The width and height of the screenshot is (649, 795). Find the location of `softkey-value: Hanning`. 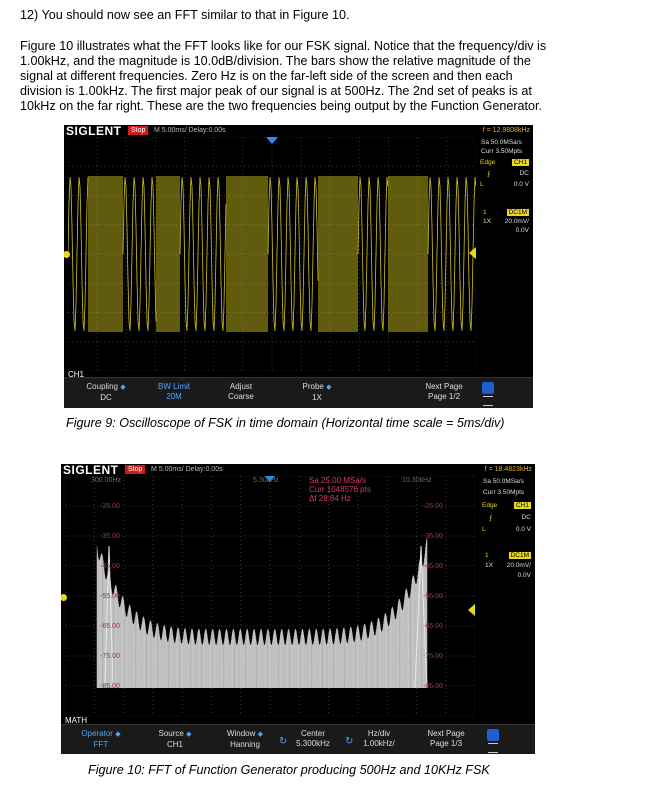

softkey-value: Hanning is located at coordinates (245, 744).